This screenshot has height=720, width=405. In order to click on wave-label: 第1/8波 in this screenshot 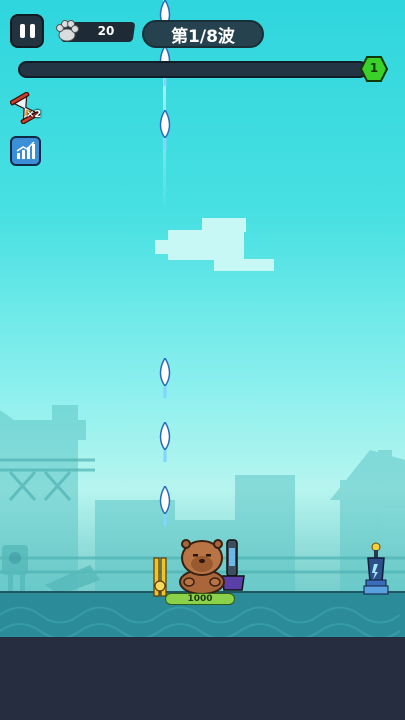, I will do `click(203, 36)`.